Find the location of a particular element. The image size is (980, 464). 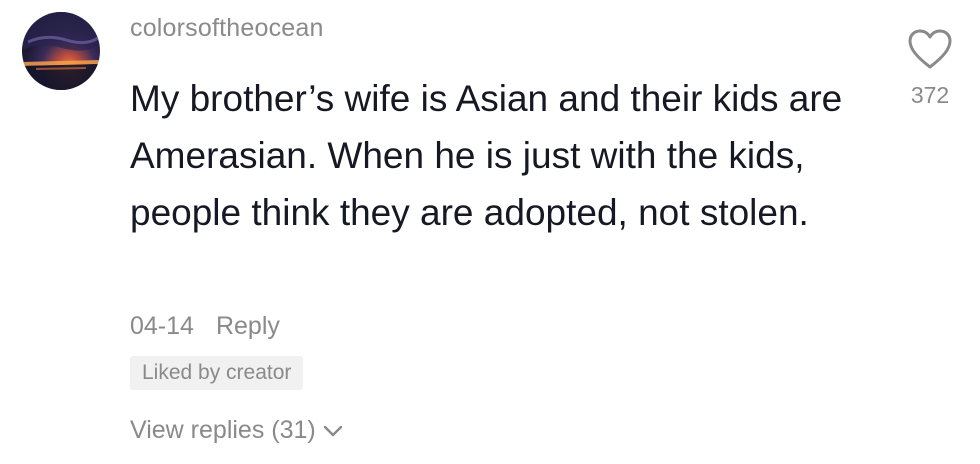

avatar-image is located at coordinates (61, 51).